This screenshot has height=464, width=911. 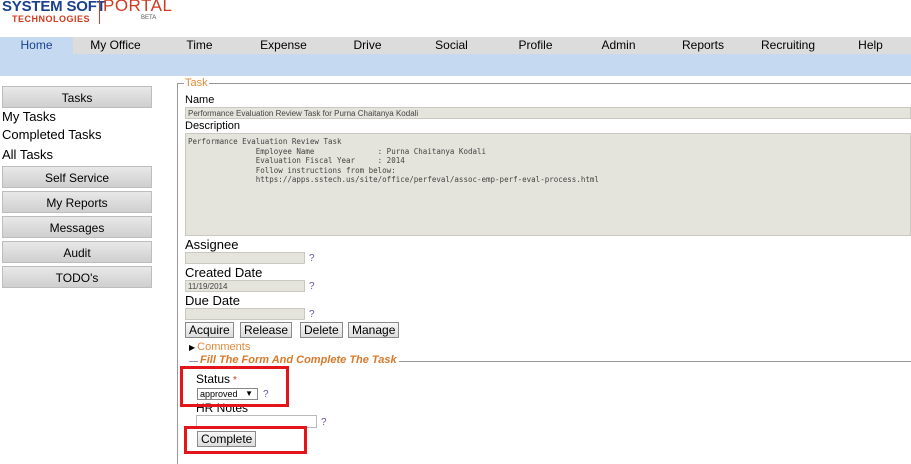 What do you see at coordinates (36, 45) in the screenshot?
I see `nav-home: Home` at bounding box center [36, 45].